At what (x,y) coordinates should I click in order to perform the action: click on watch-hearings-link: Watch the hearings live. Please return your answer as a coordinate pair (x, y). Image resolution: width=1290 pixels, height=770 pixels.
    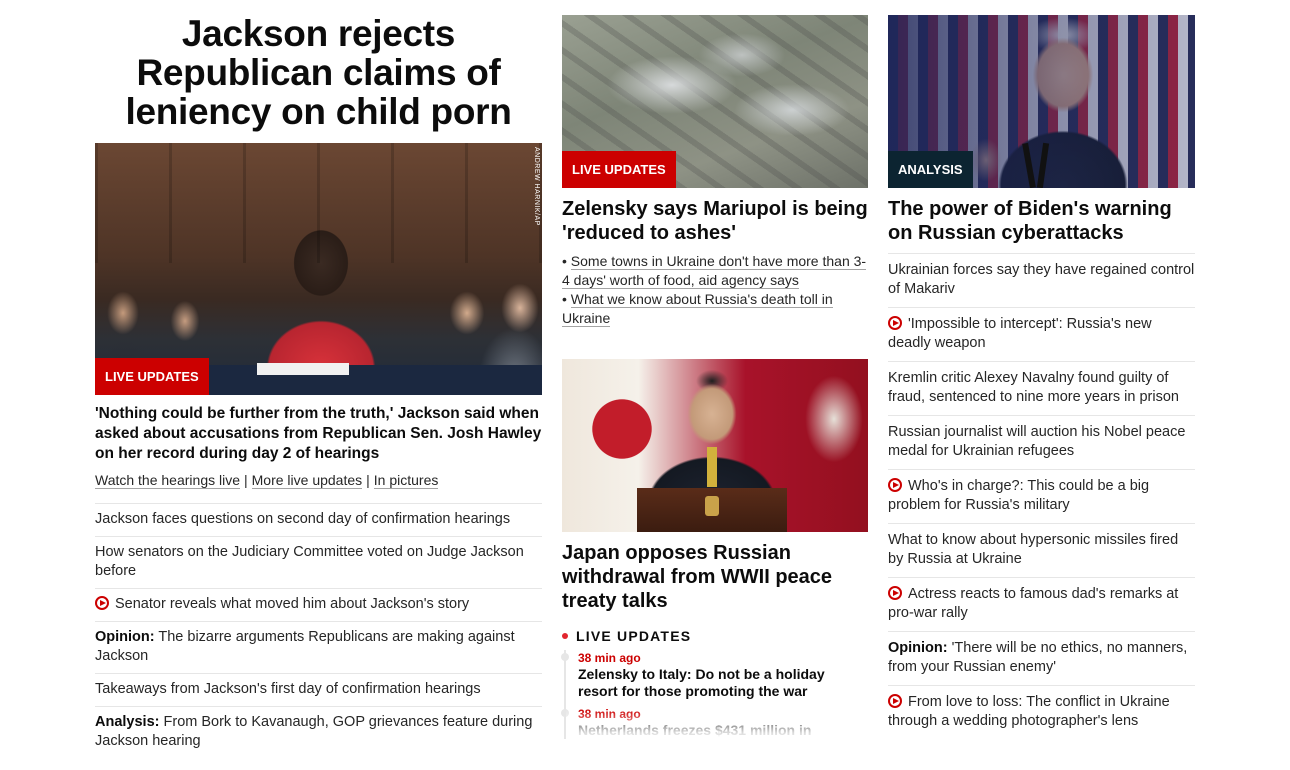
    Looking at the image, I should click on (167, 480).